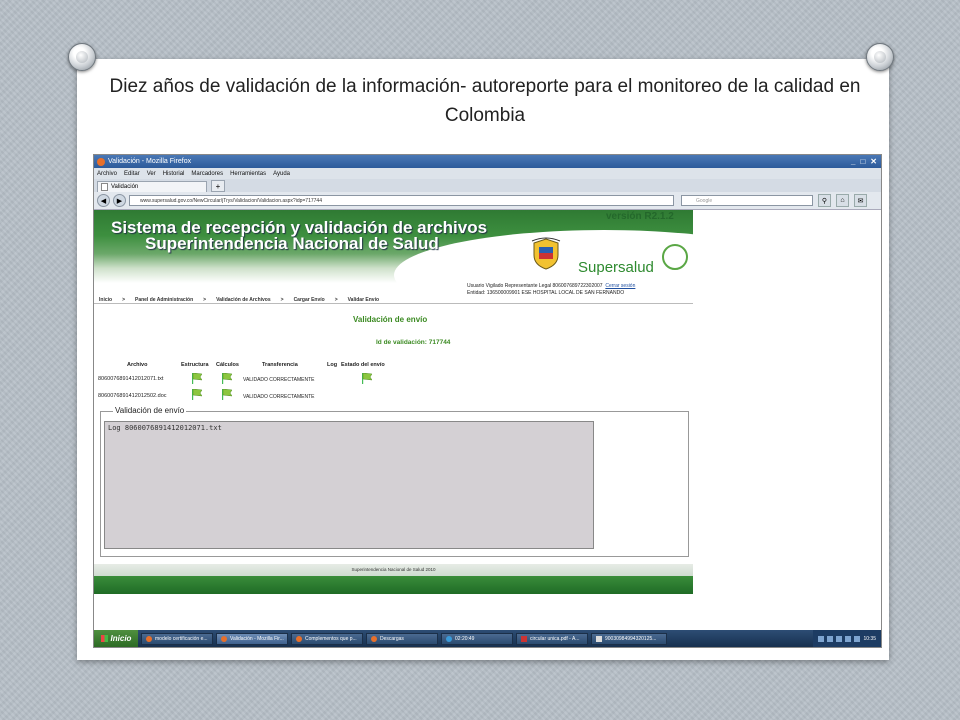 Image resolution: width=960 pixels, height=720 pixels. What do you see at coordinates (873, 161) in the screenshot?
I see `close-button: ✕` at bounding box center [873, 161].